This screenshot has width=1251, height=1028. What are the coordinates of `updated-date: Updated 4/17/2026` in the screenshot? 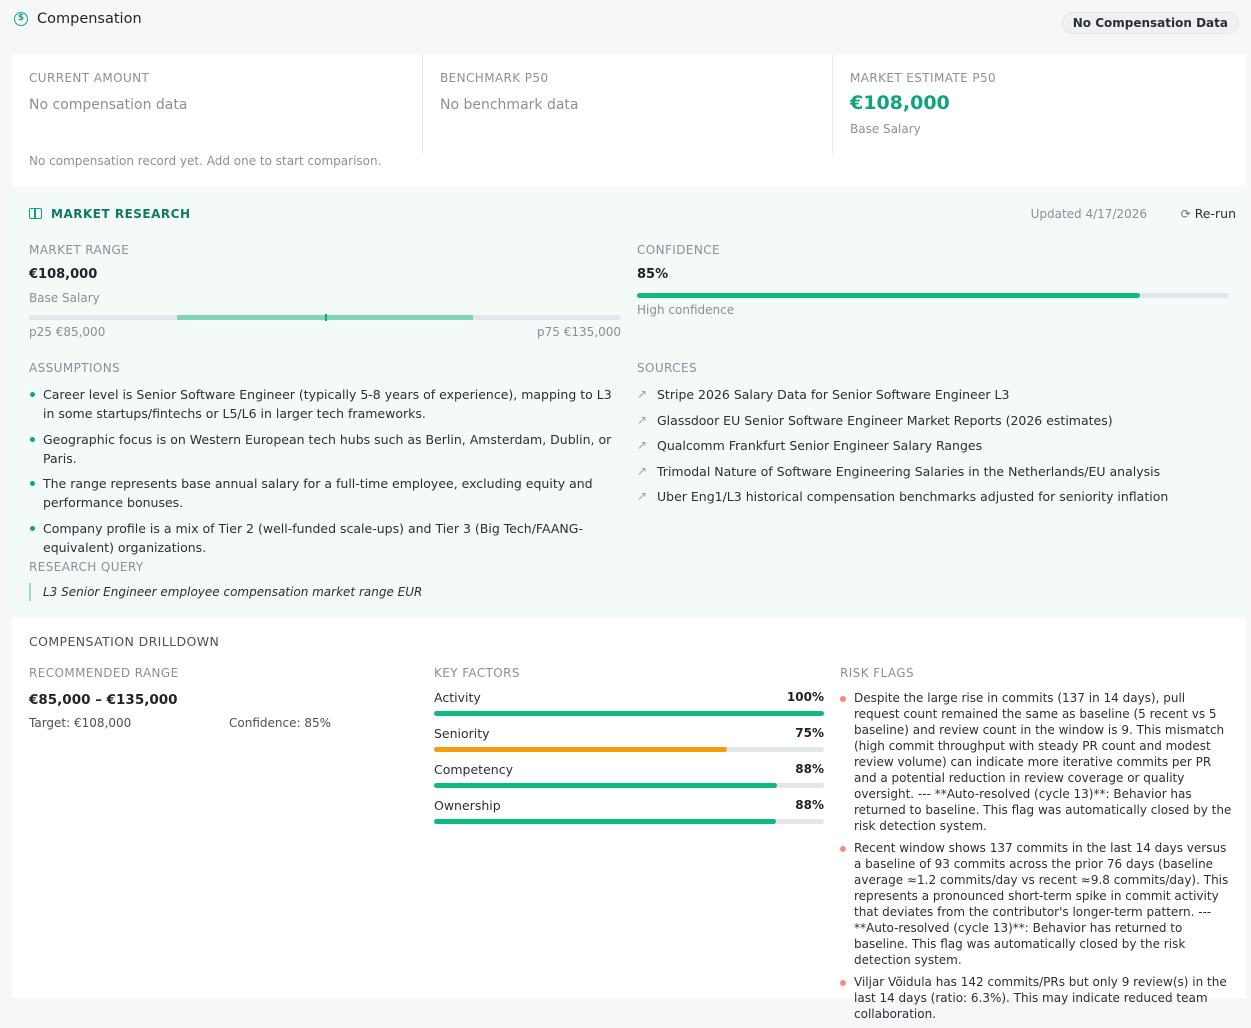 It's located at (1088, 214).